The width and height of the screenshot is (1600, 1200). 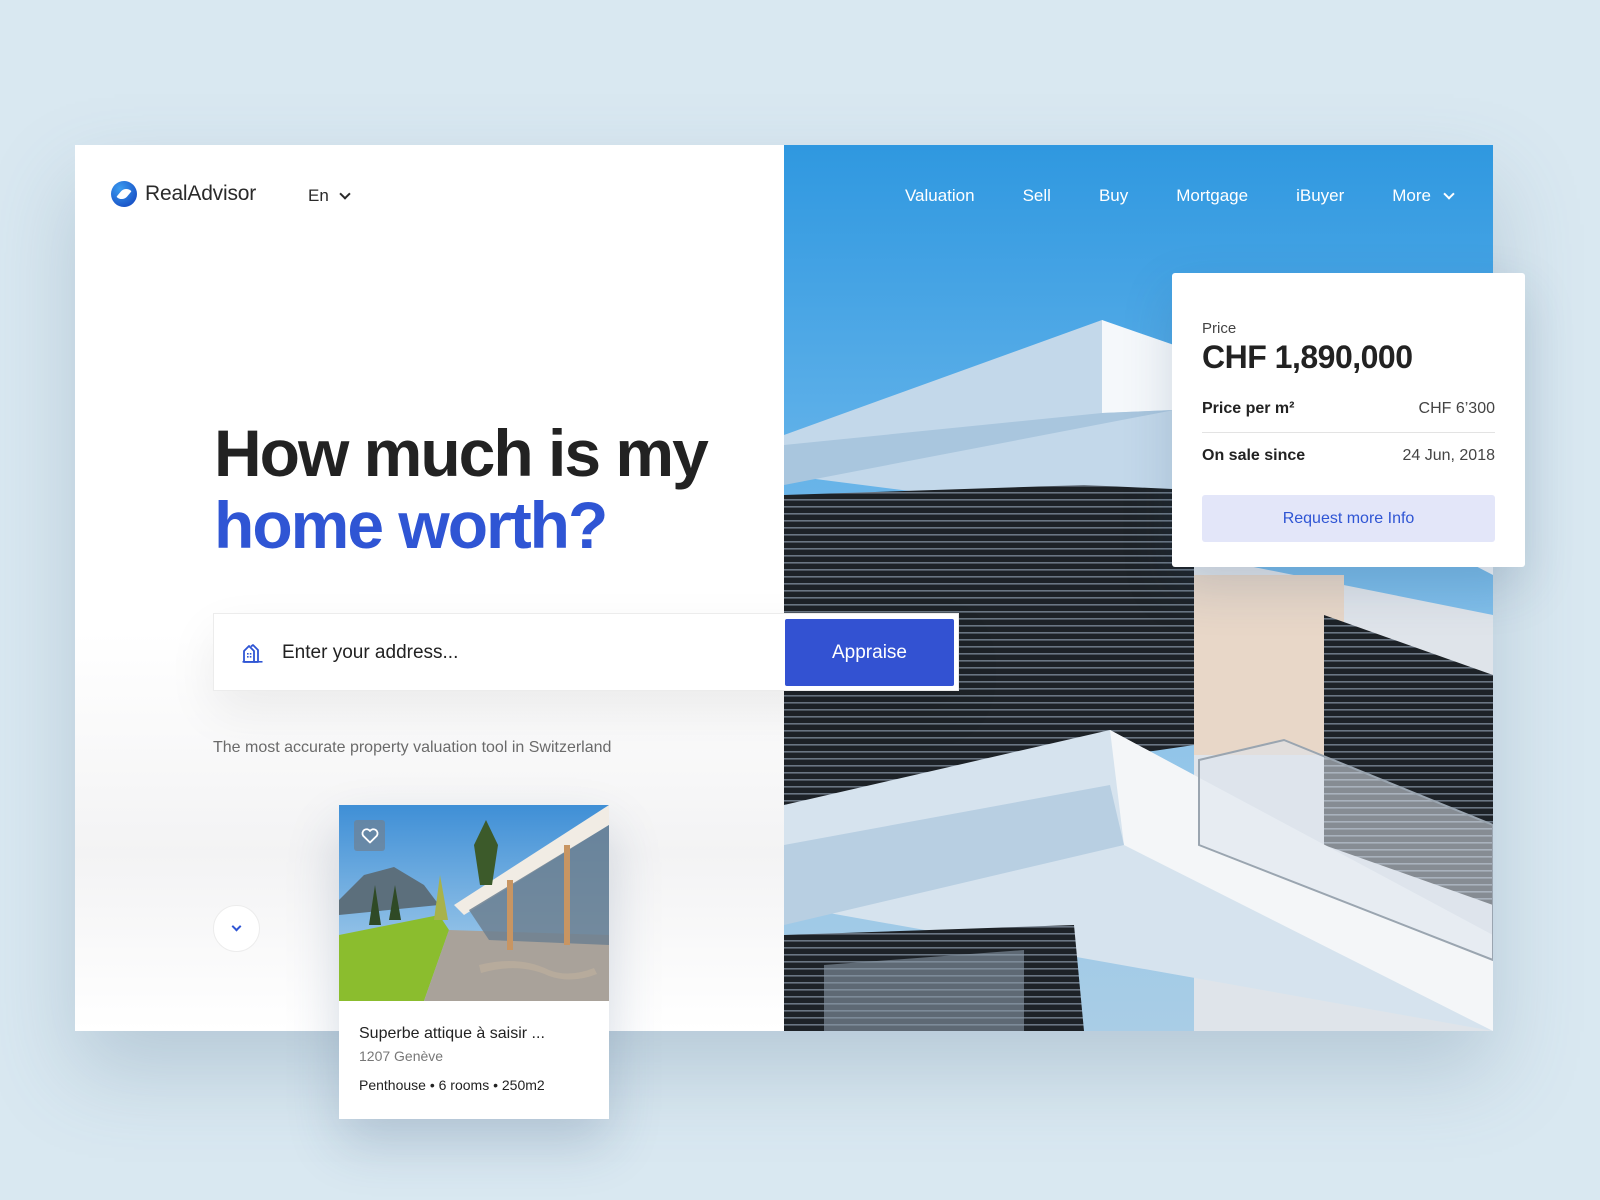 What do you see at coordinates (411, 525) in the screenshot?
I see `hero-title-line2: home worth?` at bounding box center [411, 525].